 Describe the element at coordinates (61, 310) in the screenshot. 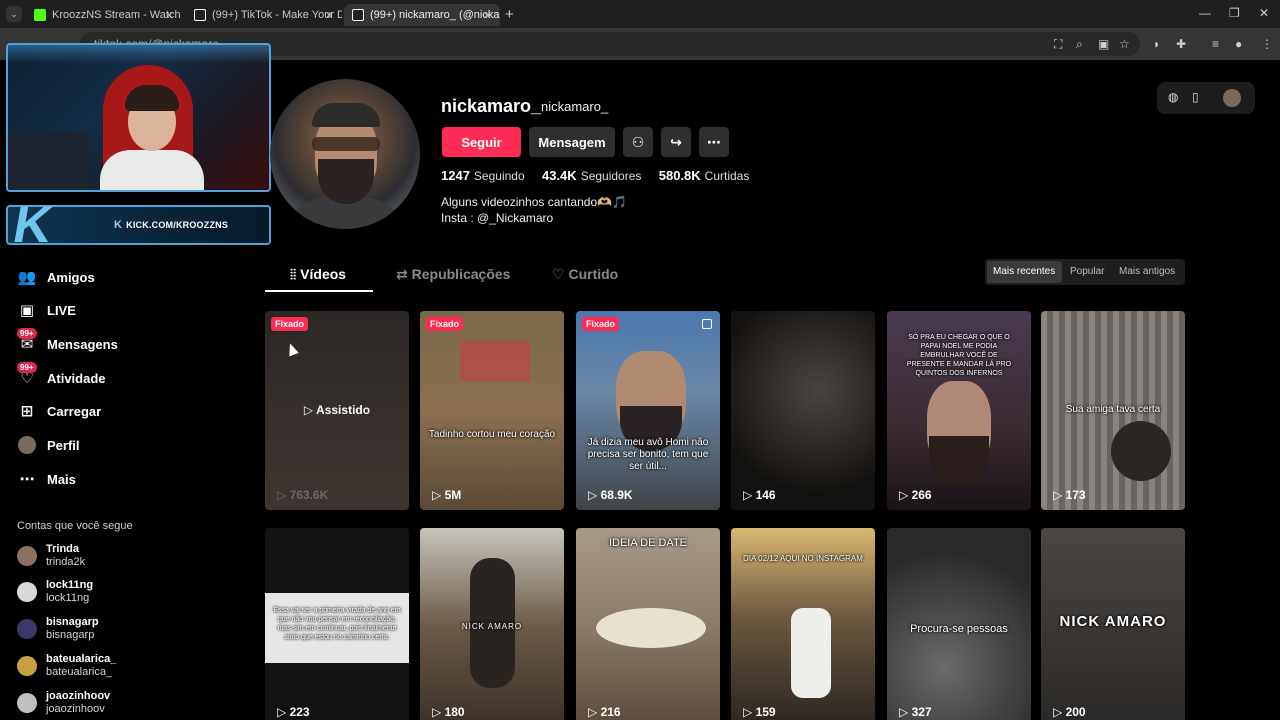

I see `nav-label: LIVE` at that location.